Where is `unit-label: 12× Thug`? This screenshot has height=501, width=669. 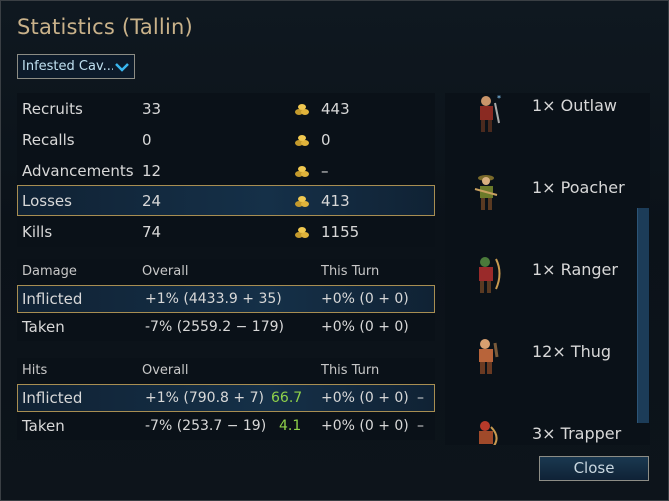 unit-label: 12× Thug is located at coordinates (572, 351).